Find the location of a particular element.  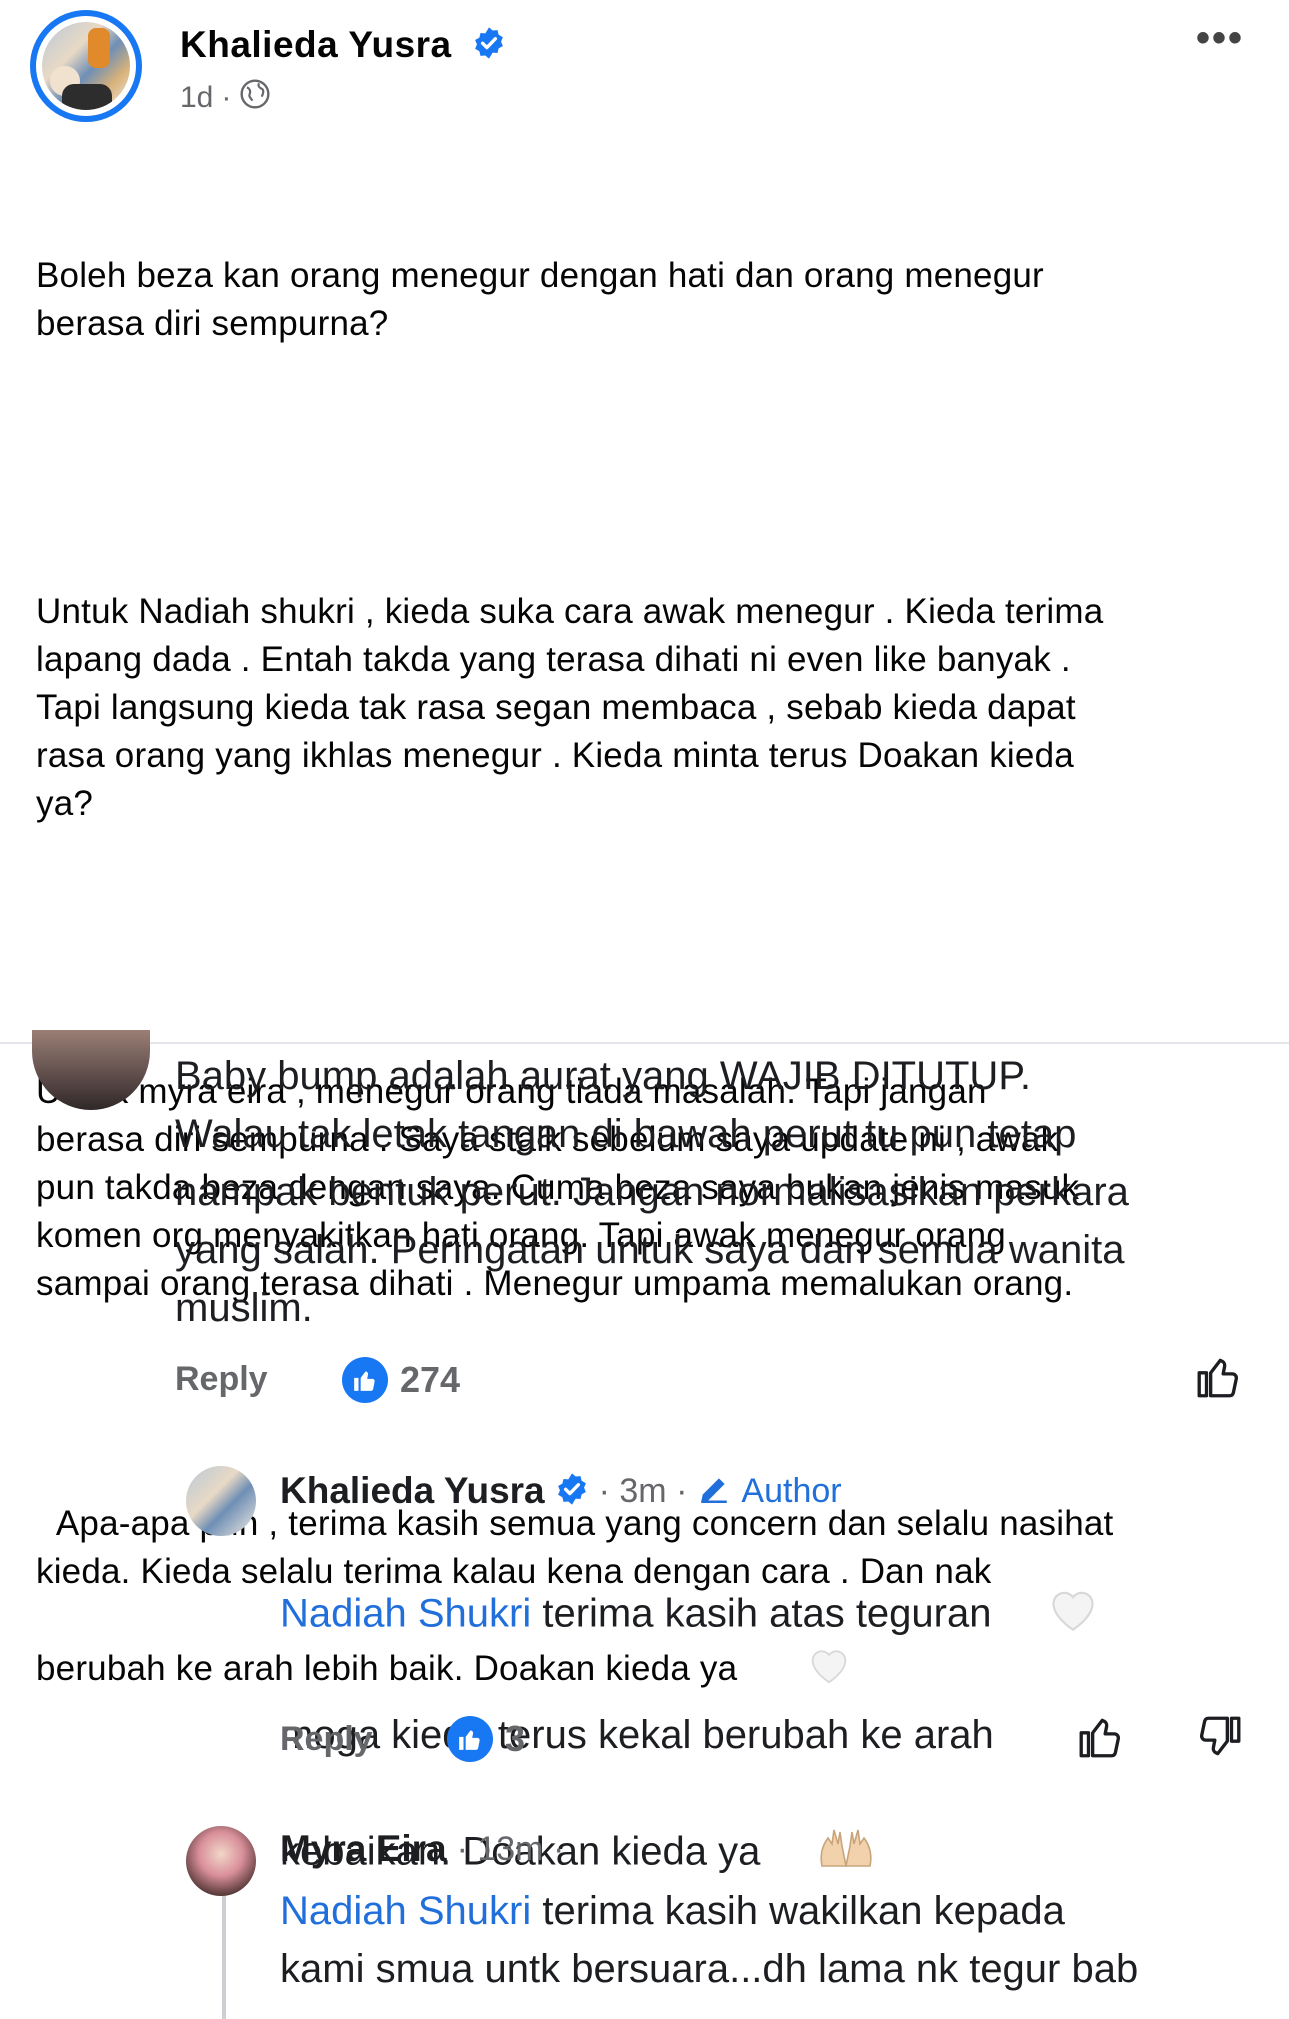

like-count: 274 is located at coordinates (430, 1380).